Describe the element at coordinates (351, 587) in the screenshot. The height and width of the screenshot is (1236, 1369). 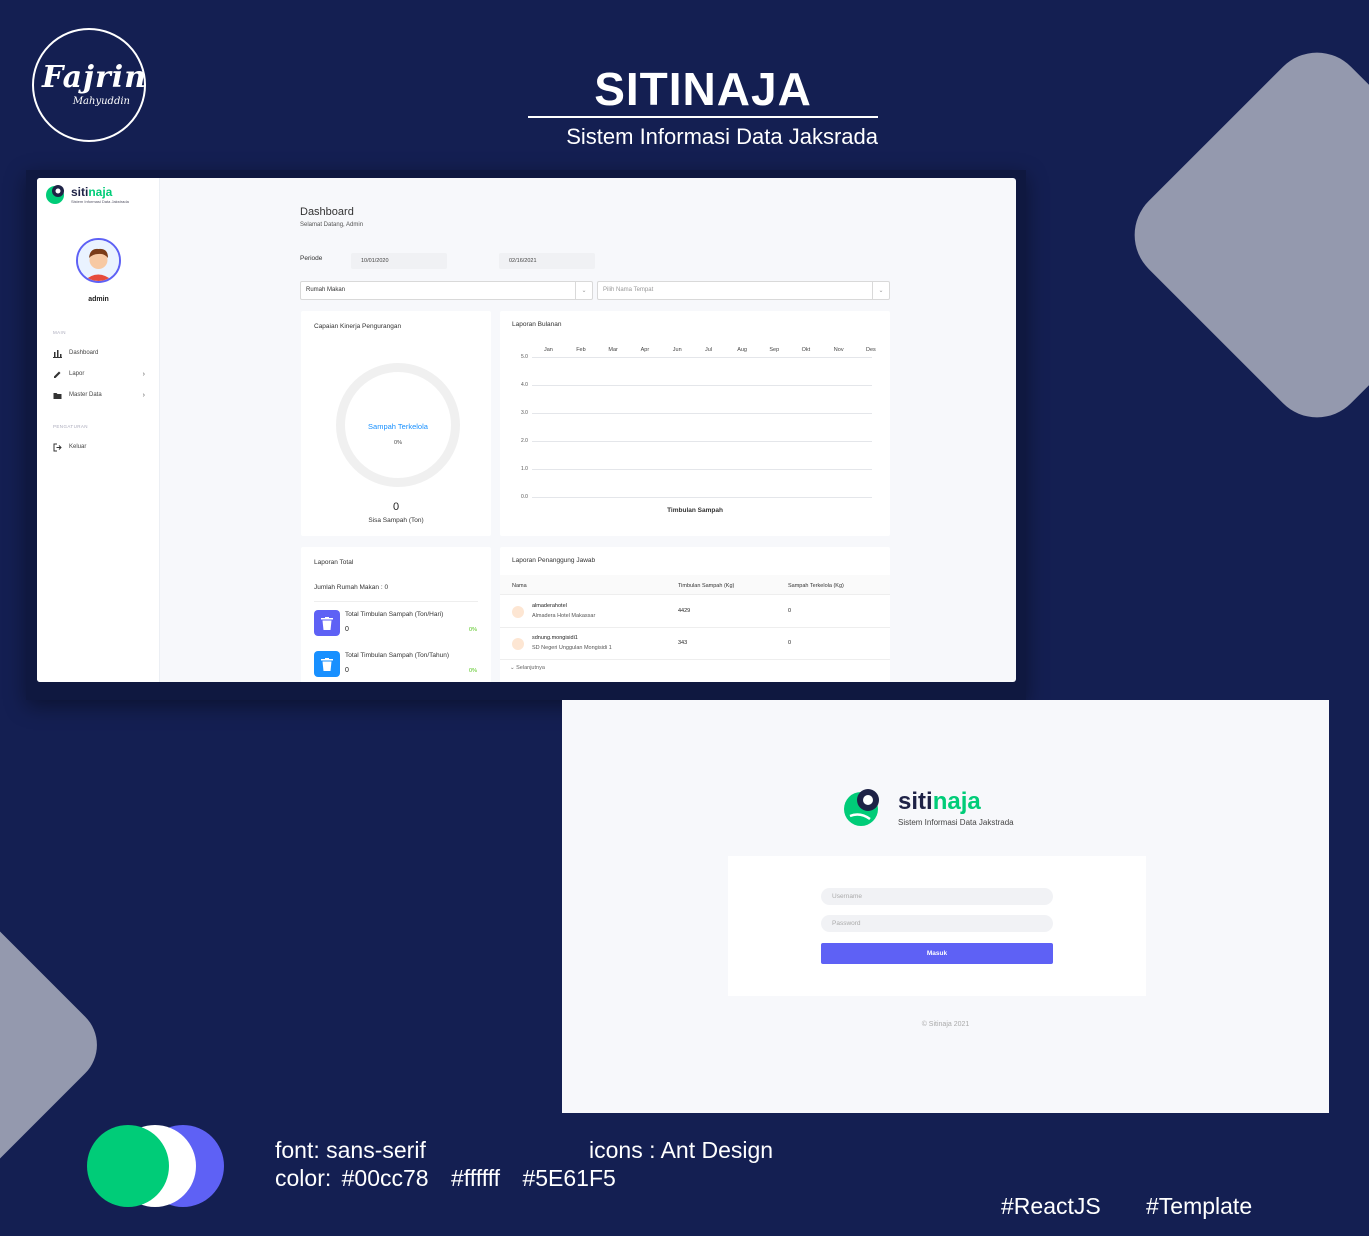
I see `jumlah-rumah-makan: Jumlah Rumah Makan : 0` at that location.